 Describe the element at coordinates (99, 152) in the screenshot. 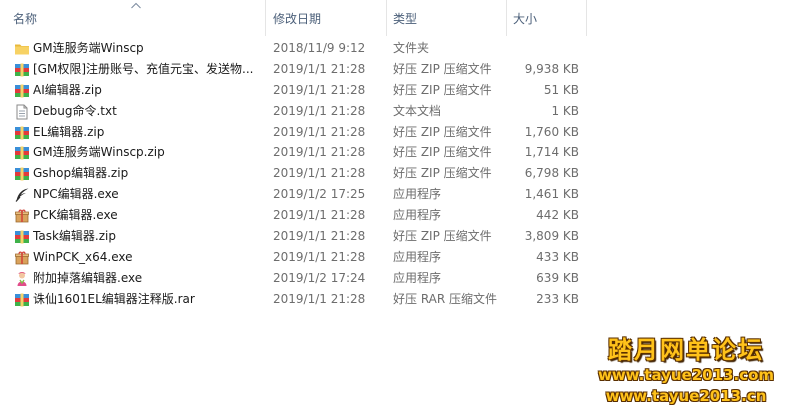

I see `file-name: GM连服务端Winscp.zip` at that location.